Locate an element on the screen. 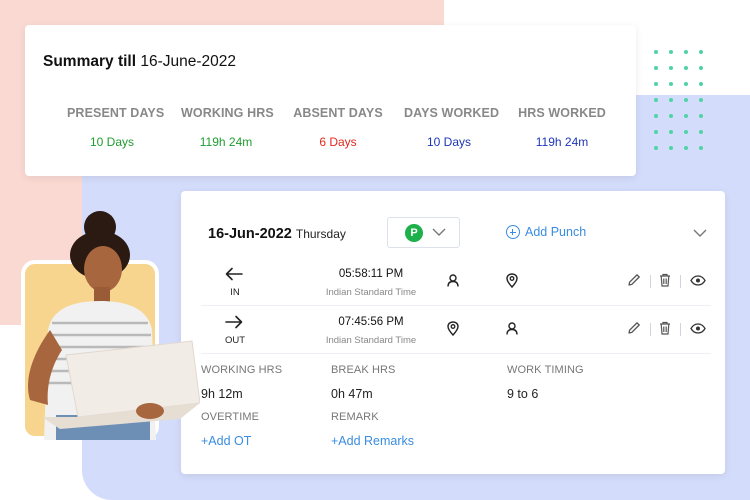  stat-label: PRESENT DAYS is located at coordinates (116, 113).